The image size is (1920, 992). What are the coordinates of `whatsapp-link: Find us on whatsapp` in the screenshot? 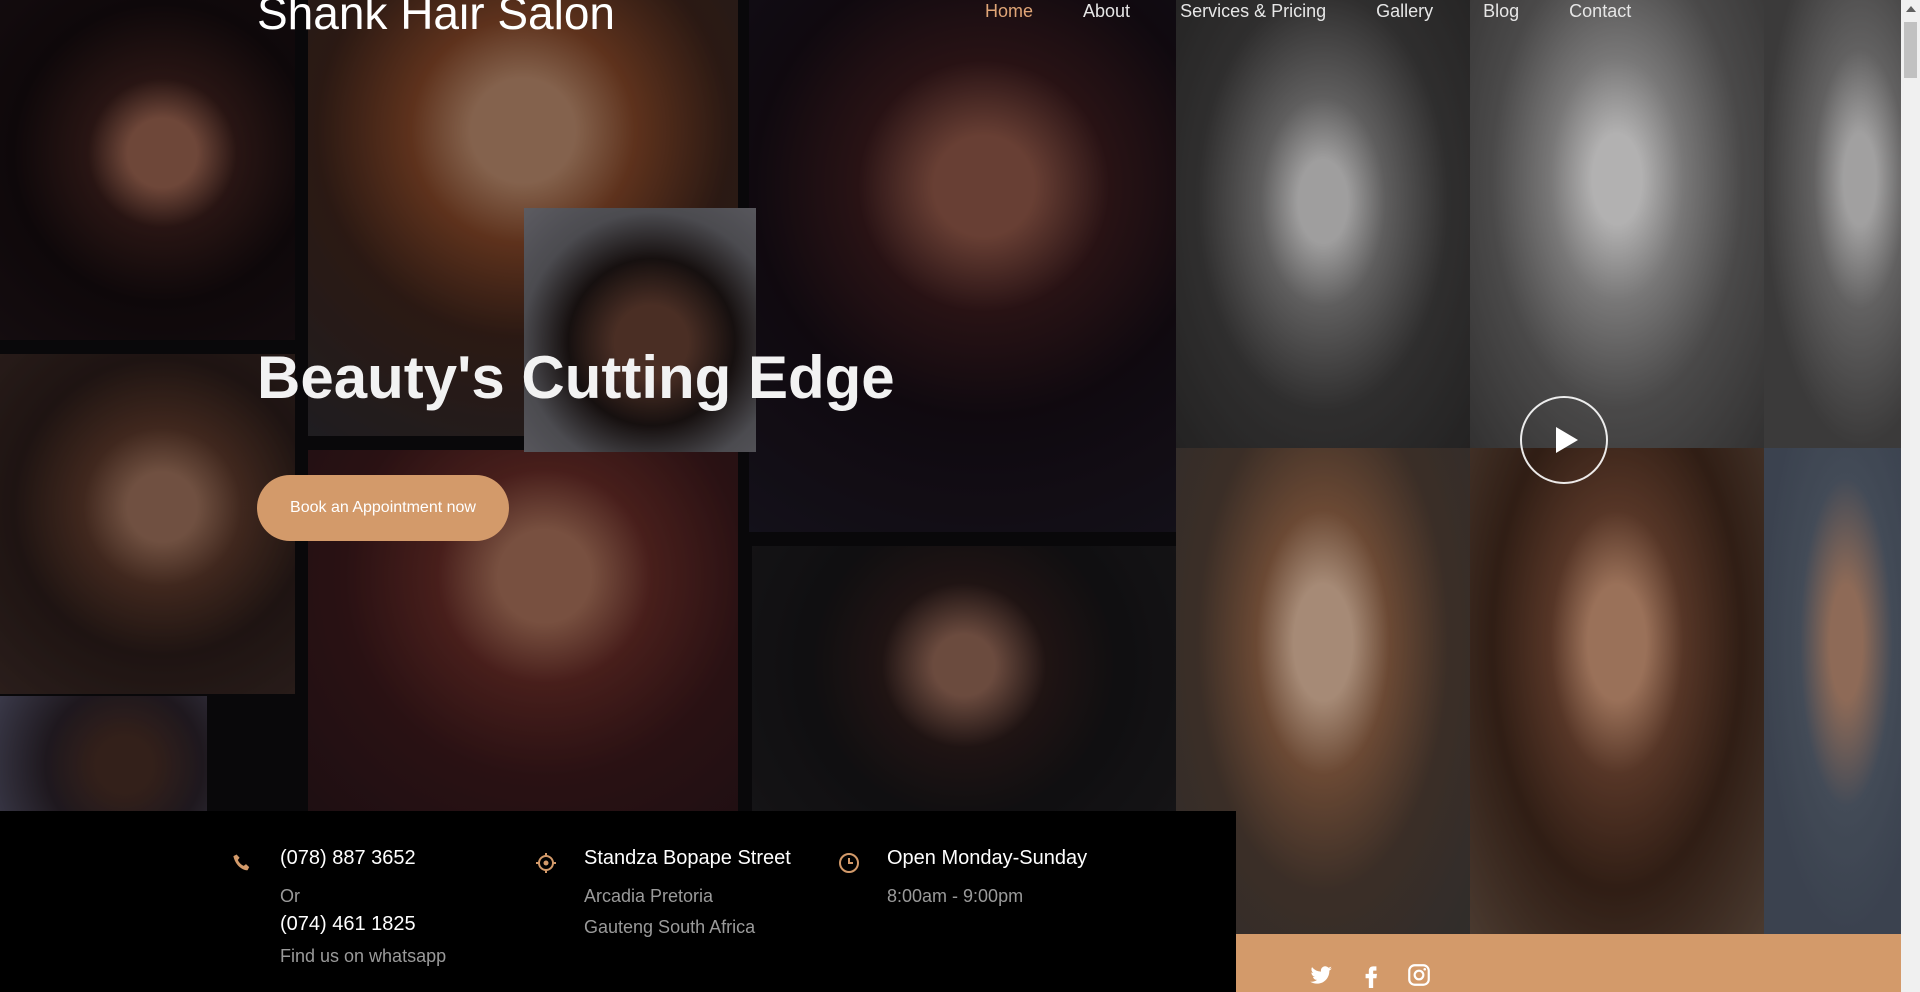 It's located at (363, 956).